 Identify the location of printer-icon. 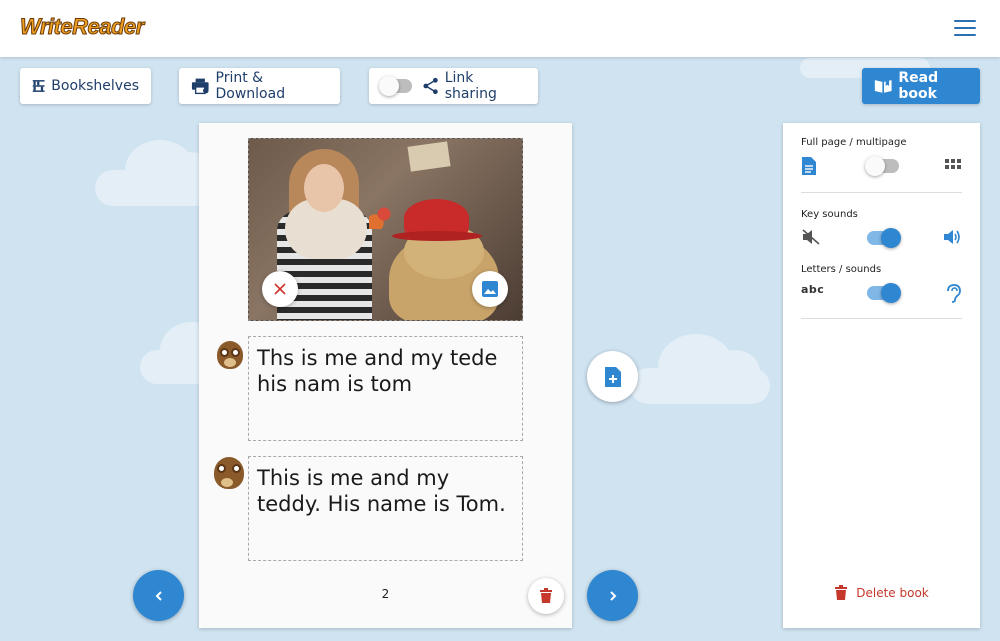
(200, 86).